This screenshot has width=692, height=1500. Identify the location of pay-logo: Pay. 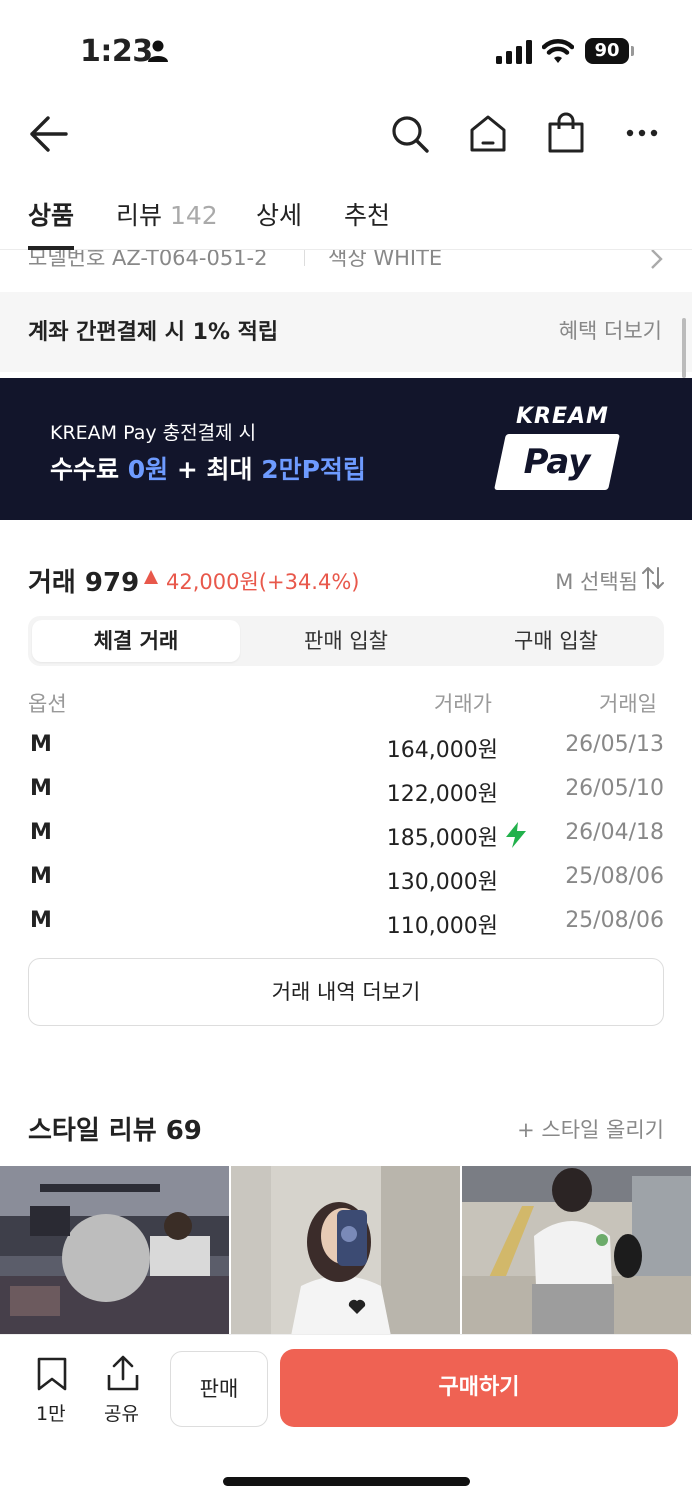
(557, 462).